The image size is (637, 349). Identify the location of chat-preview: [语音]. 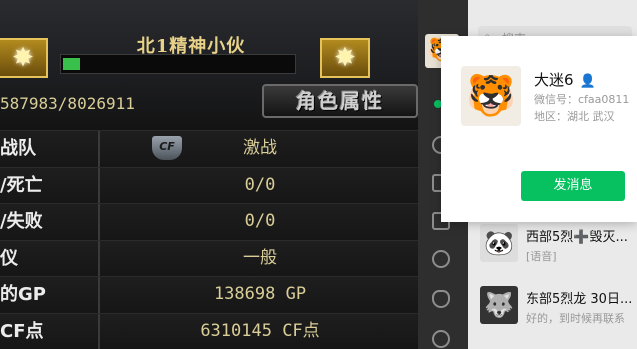
(541, 256).